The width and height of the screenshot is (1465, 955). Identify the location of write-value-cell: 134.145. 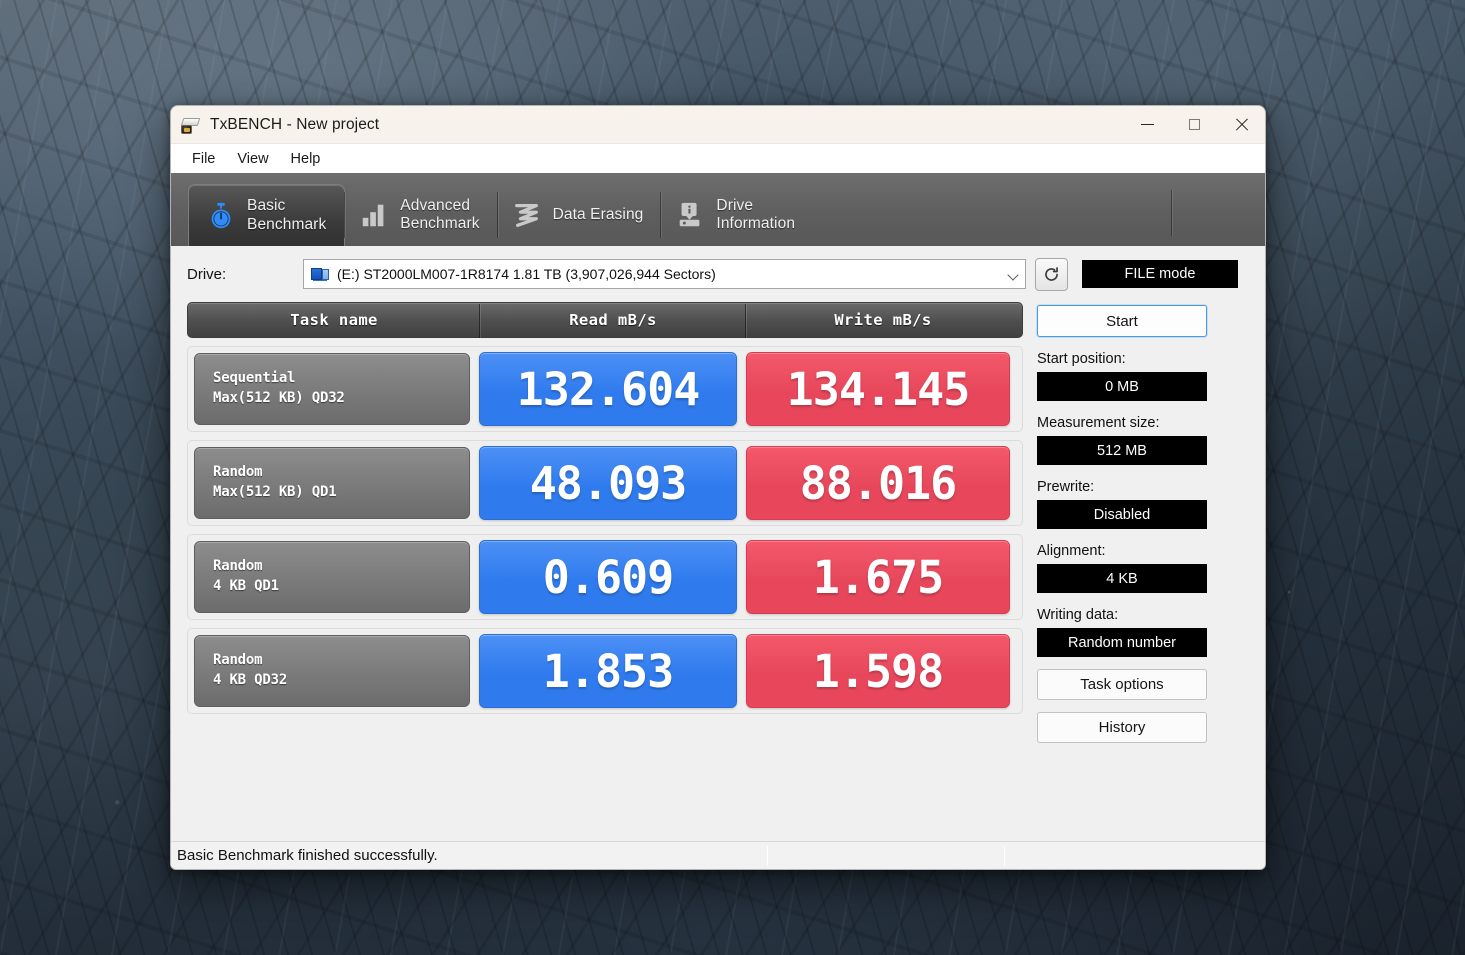
(878, 389).